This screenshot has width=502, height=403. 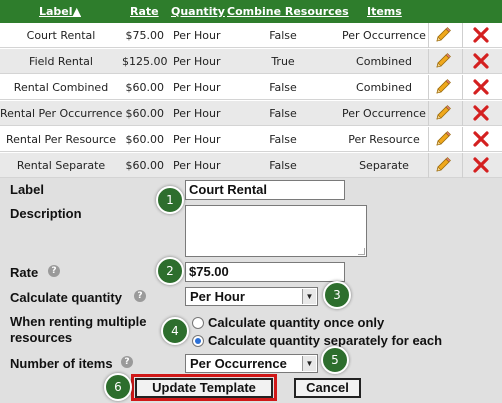 I want to click on row-label: Field Rental, so click(x=61, y=61).